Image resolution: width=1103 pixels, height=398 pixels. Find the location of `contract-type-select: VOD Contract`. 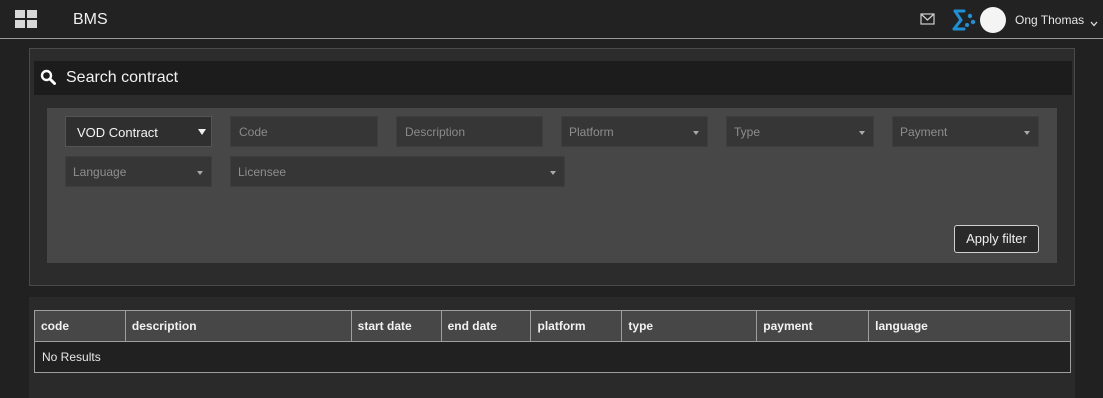

contract-type-select: VOD Contract is located at coordinates (138, 131).